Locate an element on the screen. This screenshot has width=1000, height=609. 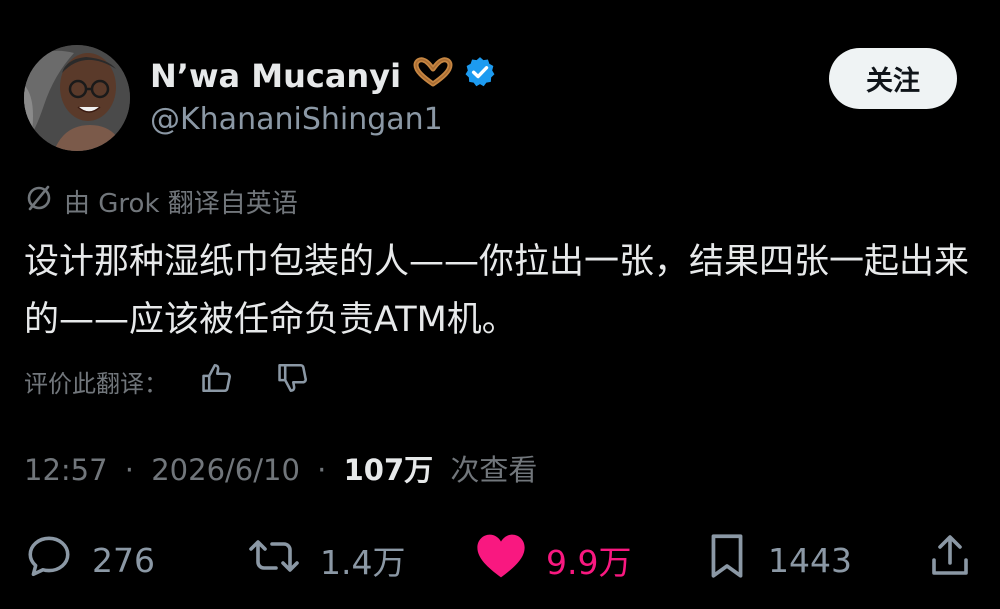
retweet-icon is located at coordinates (274, 560).